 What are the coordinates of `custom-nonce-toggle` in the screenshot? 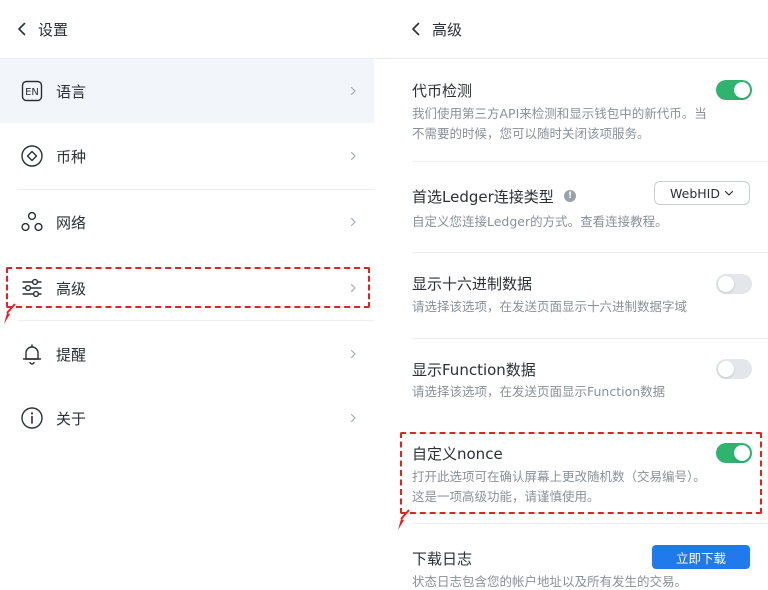 It's located at (734, 453).